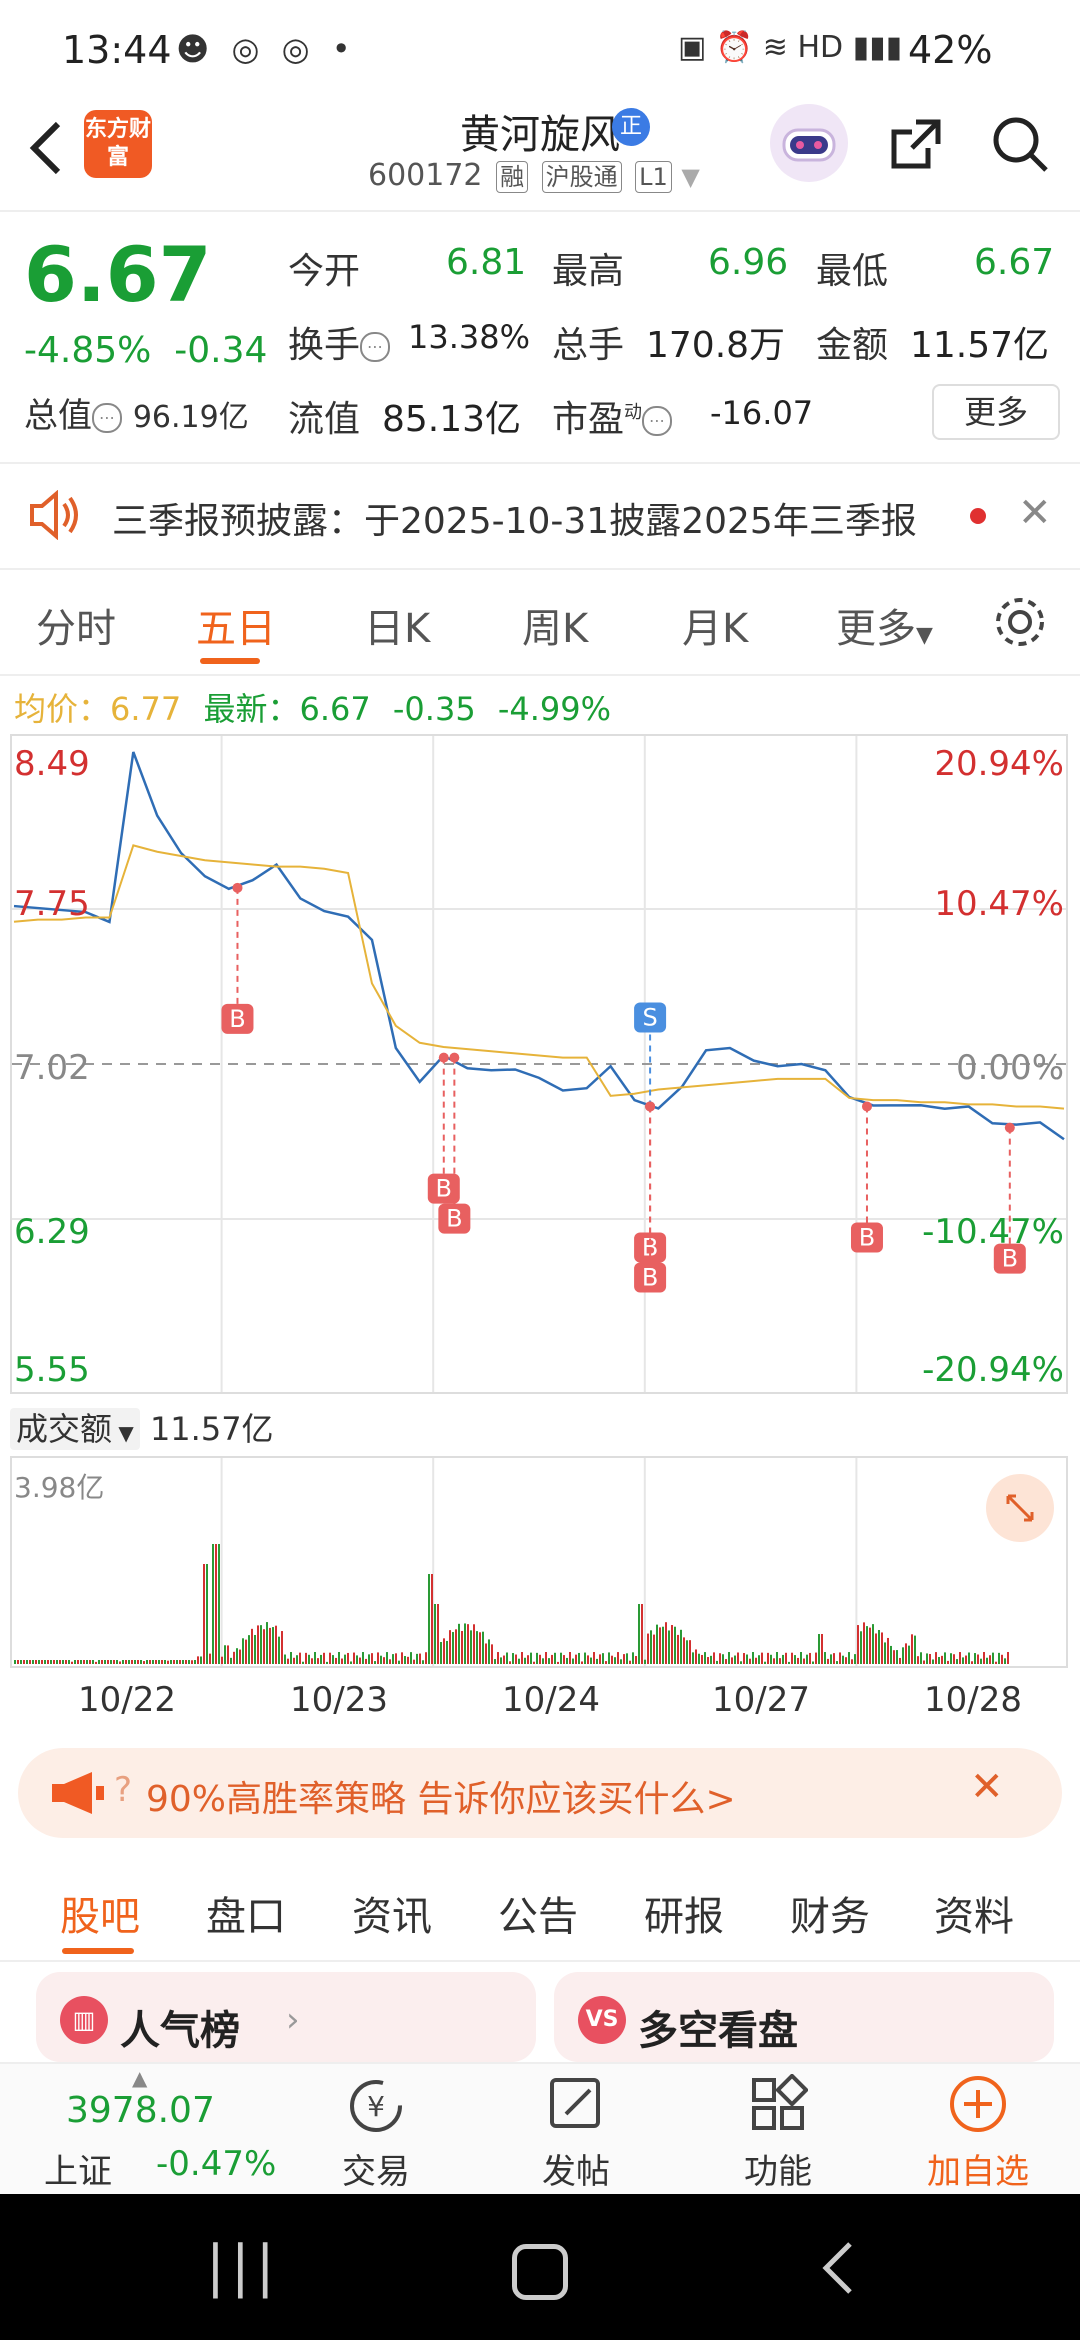 Image resolution: width=1080 pixels, height=2340 pixels. Describe the element at coordinates (78, 2172) in the screenshot. I see `index-name: 上证` at that location.